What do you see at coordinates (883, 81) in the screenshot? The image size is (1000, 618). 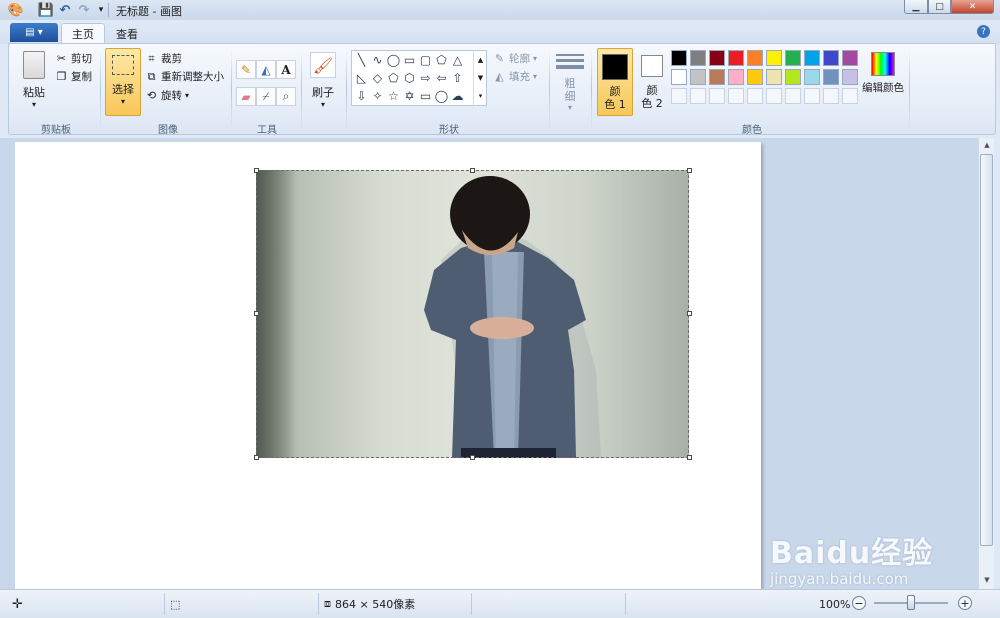 I see `edit-colors-button: 编辑颜色` at bounding box center [883, 81].